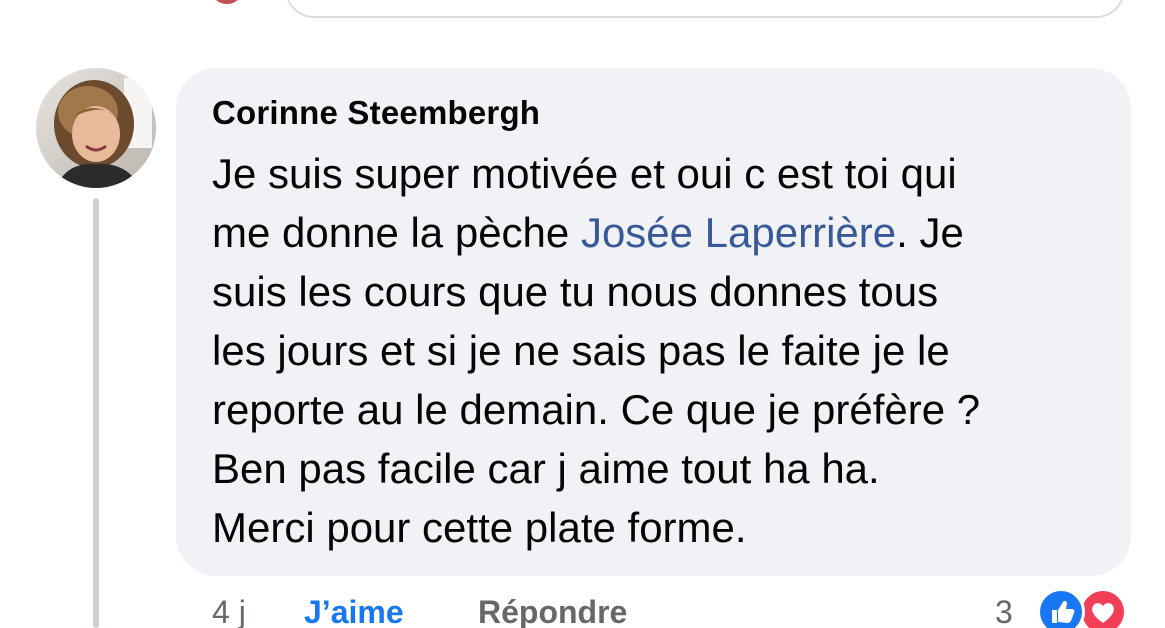 This screenshot has height=628, width=1165. Describe the element at coordinates (1061, 608) in the screenshot. I see `thumbs-up-icon` at that location.